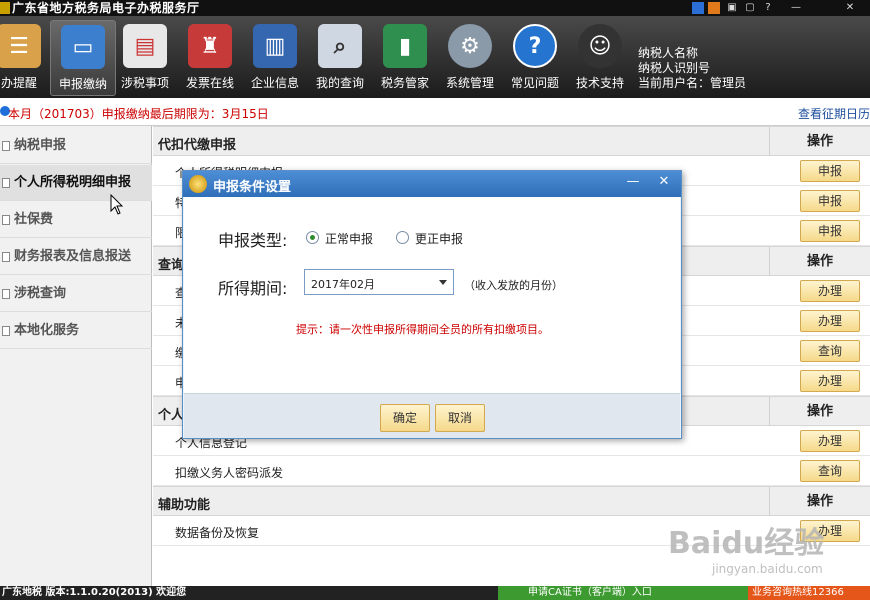  What do you see at coordinates (460, 418) in the screenshot?
I see `cancel-button: 取消` at bounding box center [460, 418].